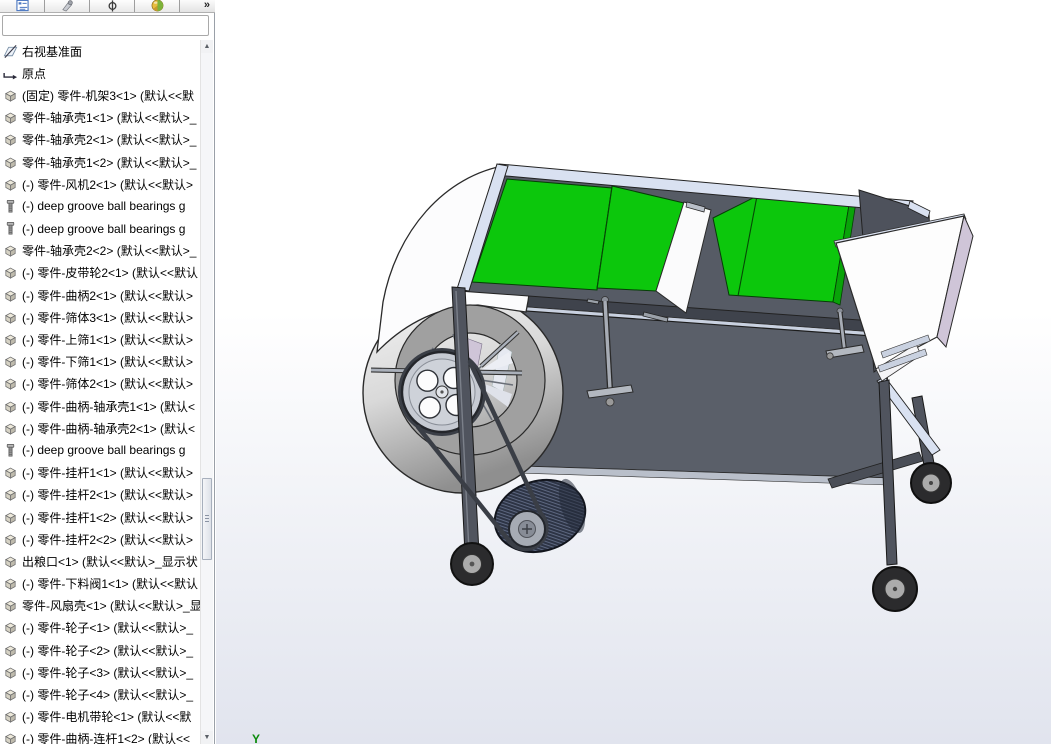 The width and height of the screenshot is (1051, 744). I want to click on tree-item-label: 零件-轴承壳2<1> (默认<<默认>_, so click(109, 140).